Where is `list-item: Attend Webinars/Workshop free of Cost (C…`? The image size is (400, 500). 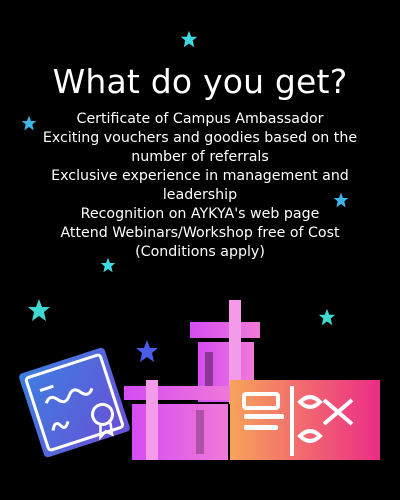 list-item: Attend Webinars/Workshop free of Cost (C… is located at coordinates (200, 242).